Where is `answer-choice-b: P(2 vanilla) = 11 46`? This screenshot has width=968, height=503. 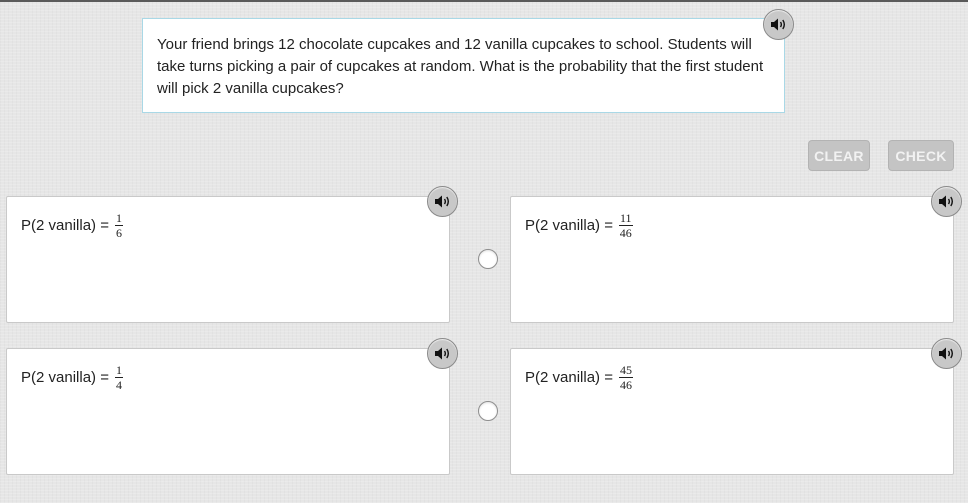
answer-choice-b: P(2 vanilla) = 11 46 is located at coordinates (732, 259).